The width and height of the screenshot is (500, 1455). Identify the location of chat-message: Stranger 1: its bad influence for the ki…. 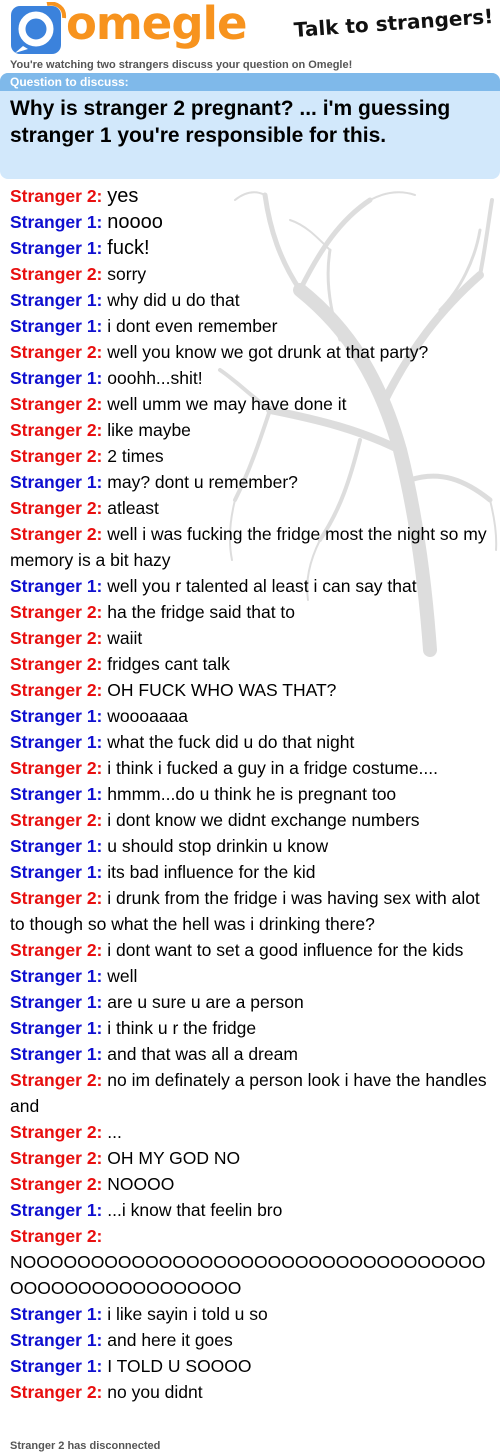
(250, 872).